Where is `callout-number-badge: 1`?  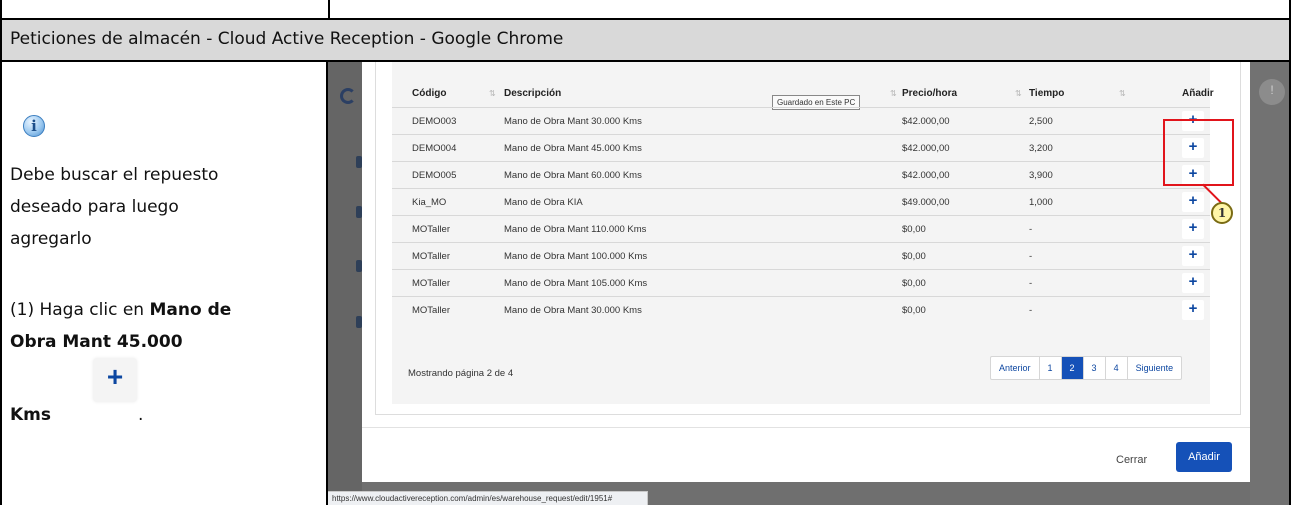 callout-number-badge: 1 is located at coordinates (1222, 213).